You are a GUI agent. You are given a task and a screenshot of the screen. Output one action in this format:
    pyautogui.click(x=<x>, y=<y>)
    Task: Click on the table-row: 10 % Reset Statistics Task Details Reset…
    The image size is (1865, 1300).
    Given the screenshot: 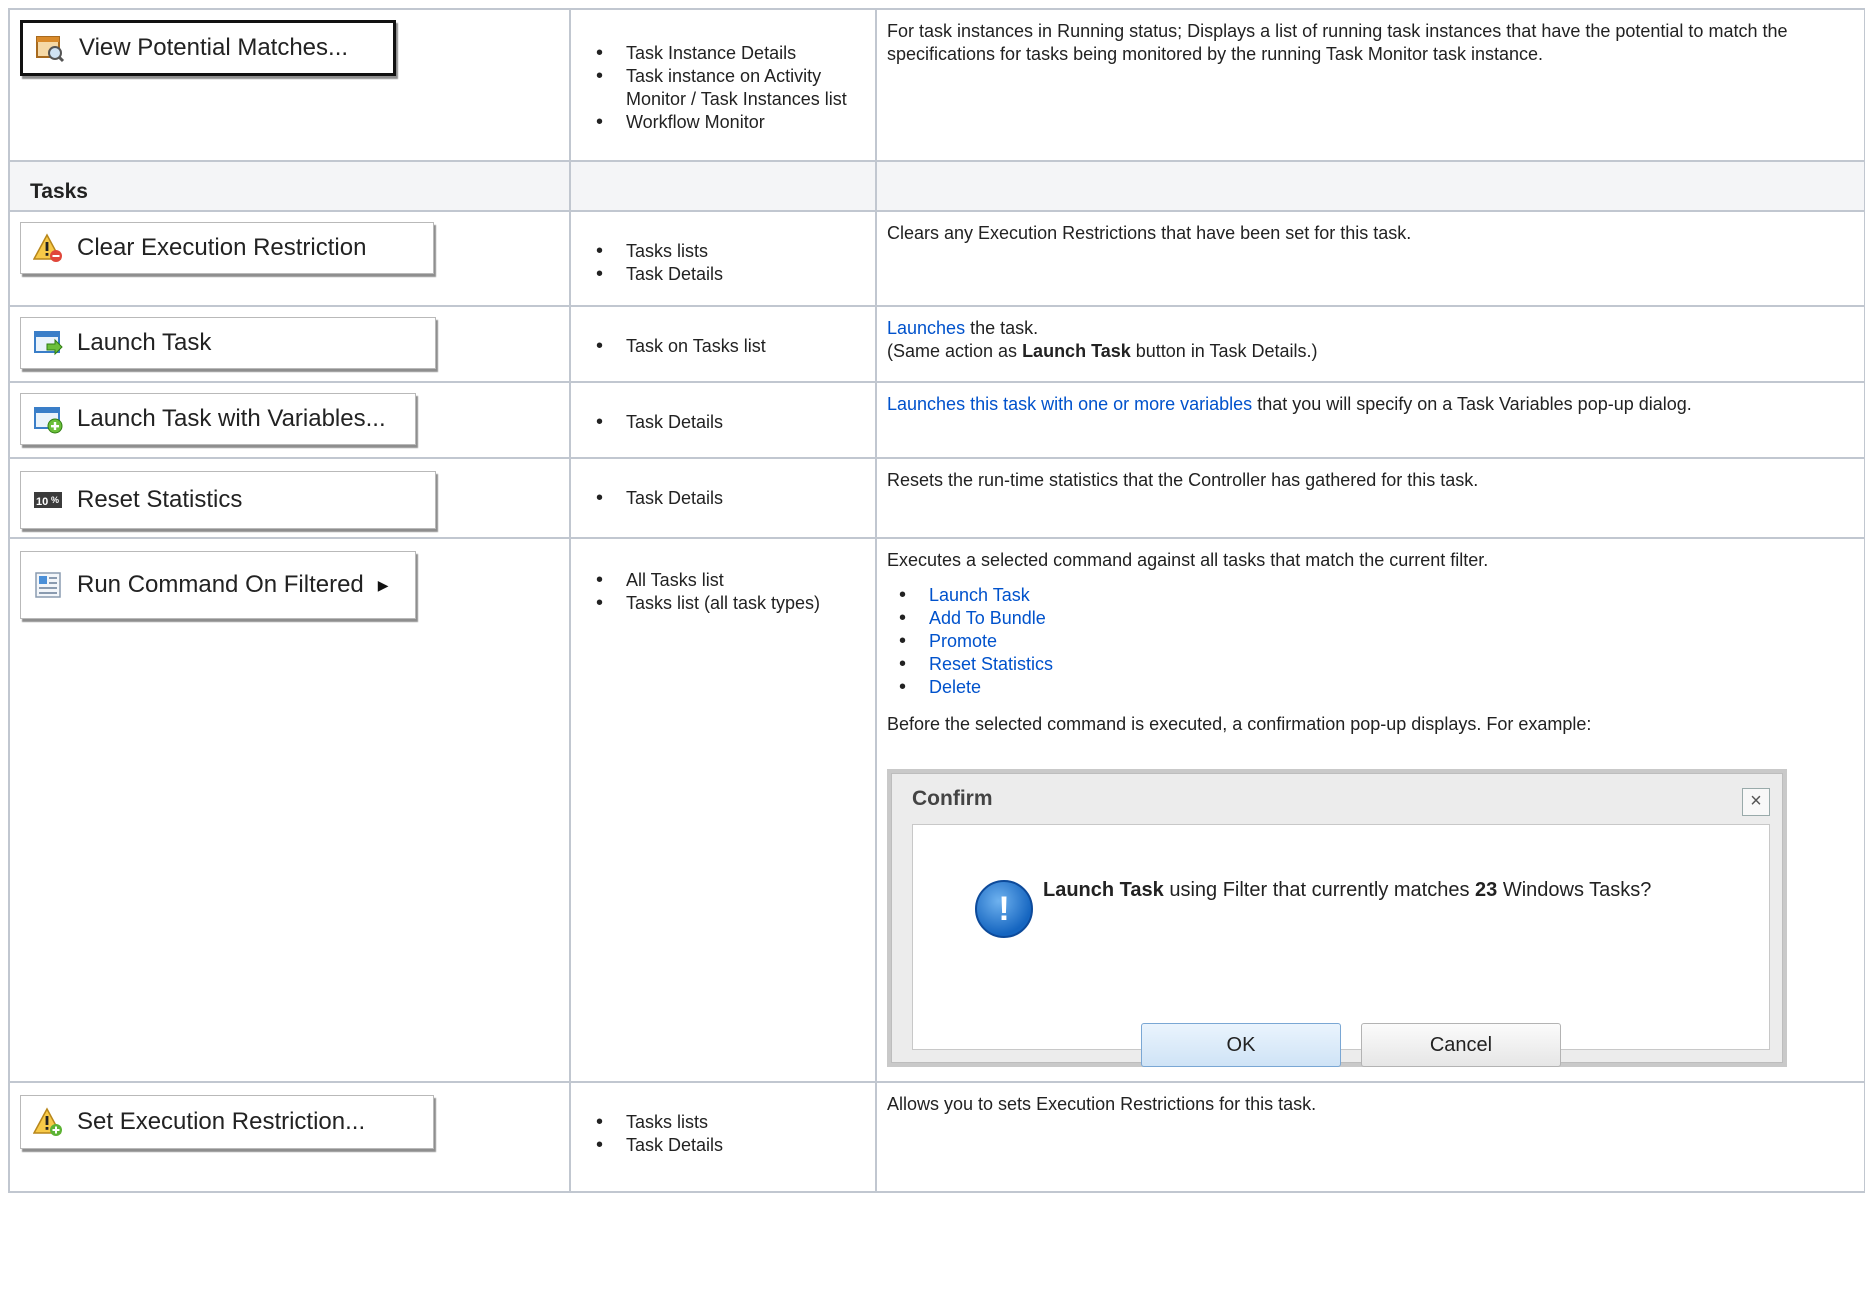 What is the action you would take?
    pyautogui.click(x=936, y=498)
    